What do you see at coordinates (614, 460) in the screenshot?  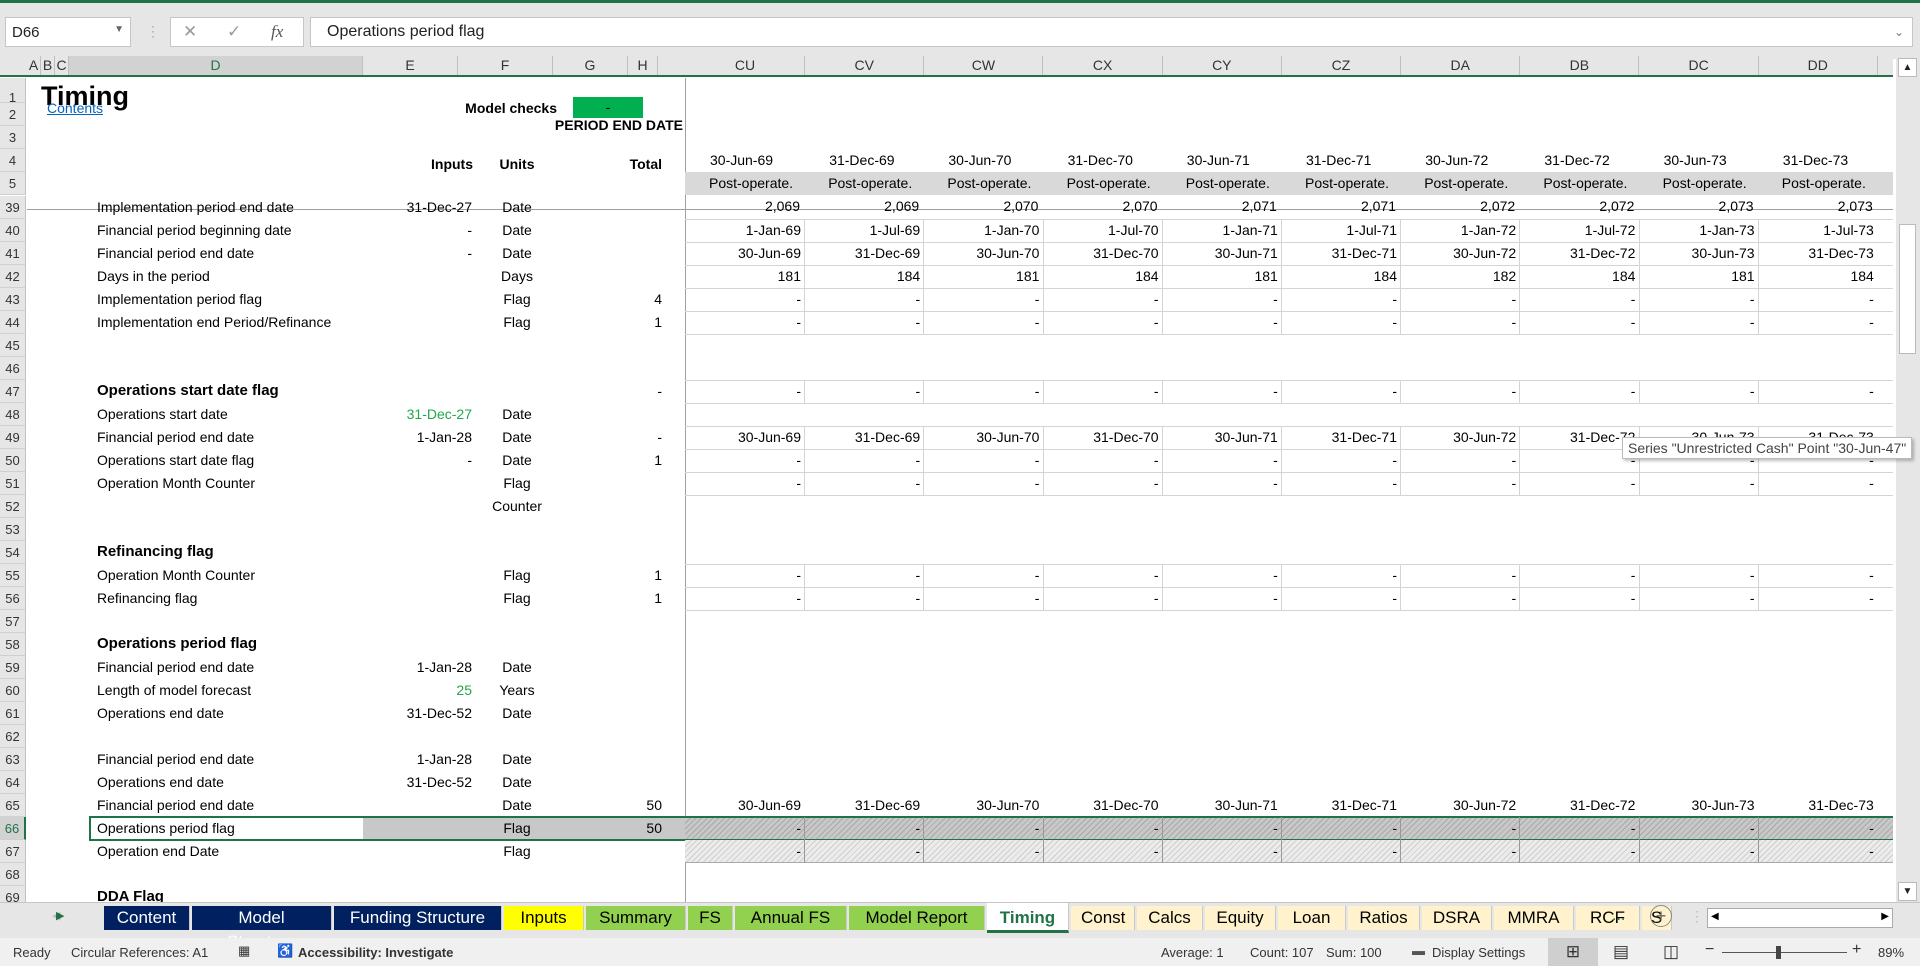 I see `total-value: 1` at bounding box center [614, 460].